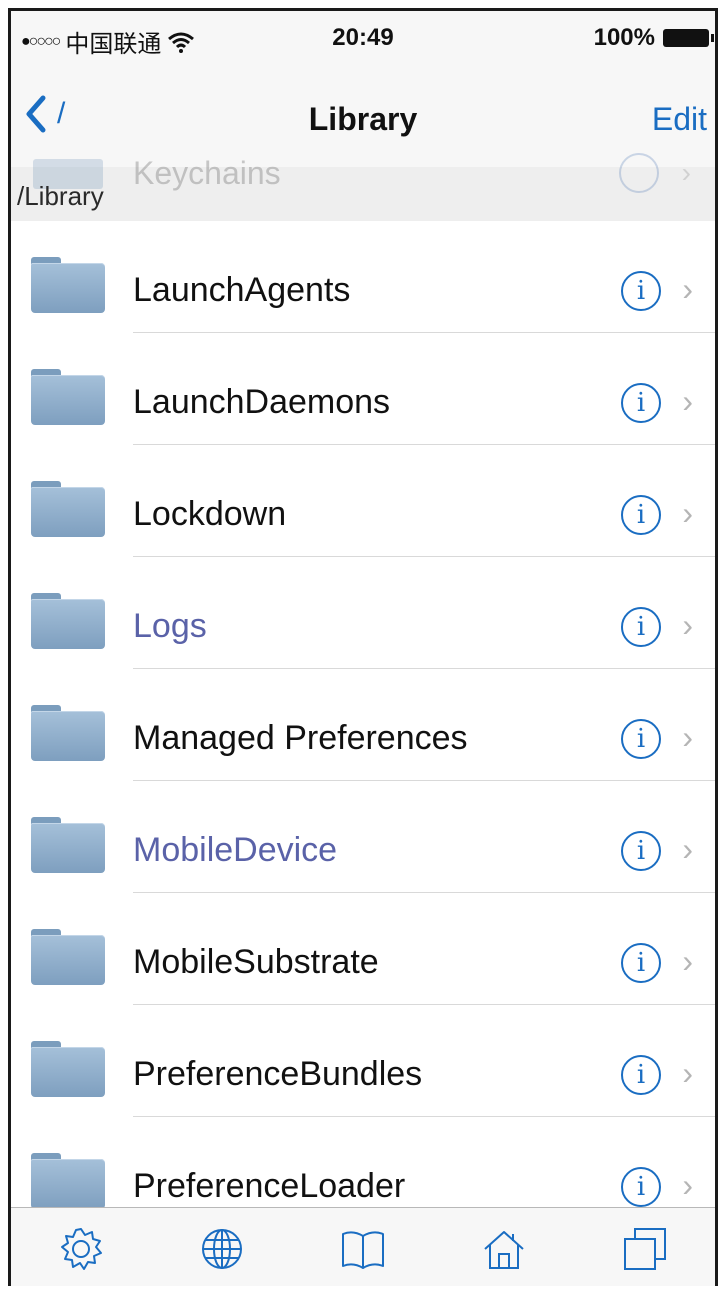 The height and width of the screenshot is (1289, 726). I want to click on status-bar: ●○○○○ 中国联通 20:49 100%, so click(363, 40).